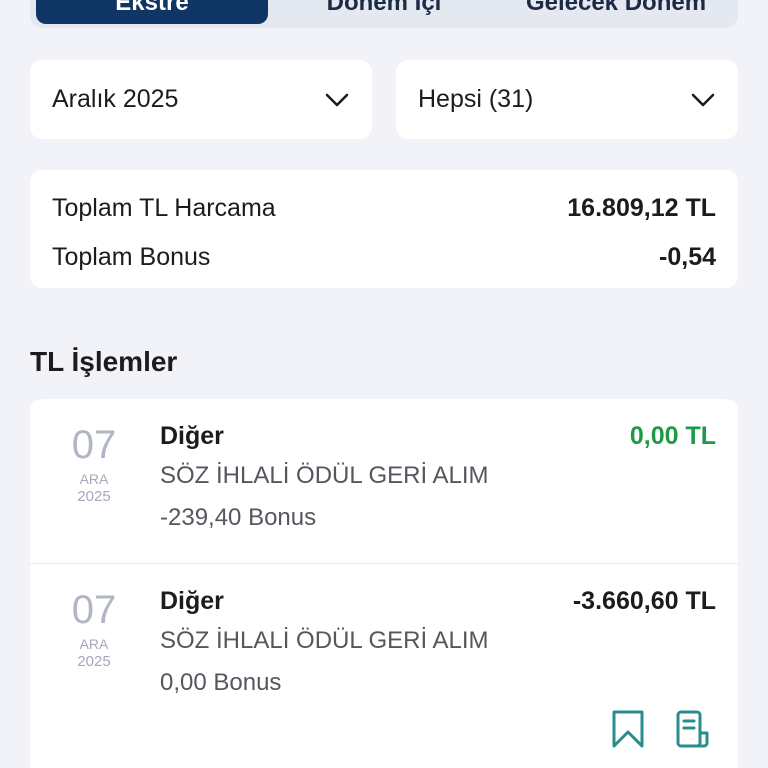 This screenshot has width=768, height=768. I want to click on transaction-bonus: -239,40 Bonus, so click(238, 517).